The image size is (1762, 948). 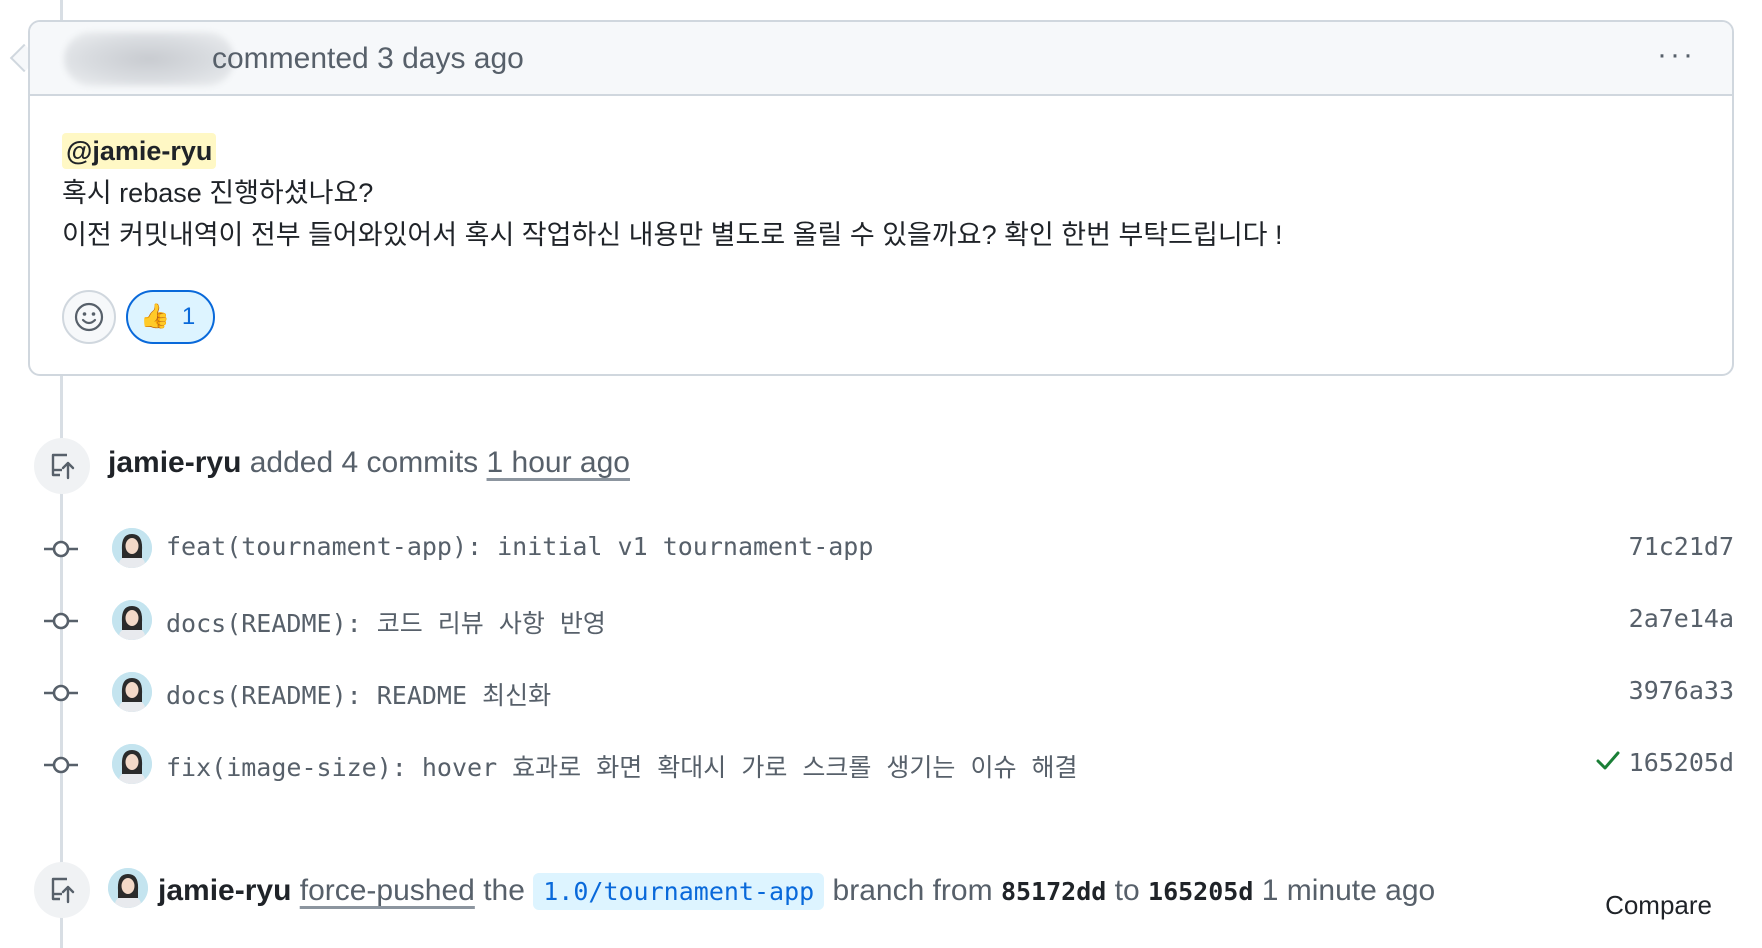 I want to click on commit-sha-link: 165205d, so click(x=1681, y=762).